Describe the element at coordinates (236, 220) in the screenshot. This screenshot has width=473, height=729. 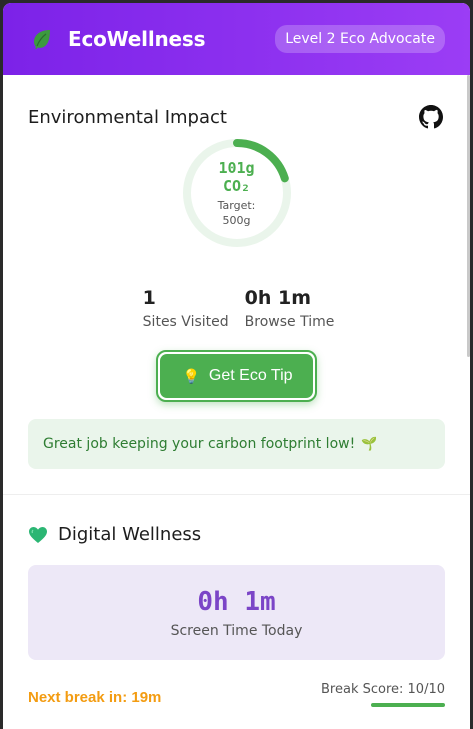
I see `target-value: 500g` at that location.